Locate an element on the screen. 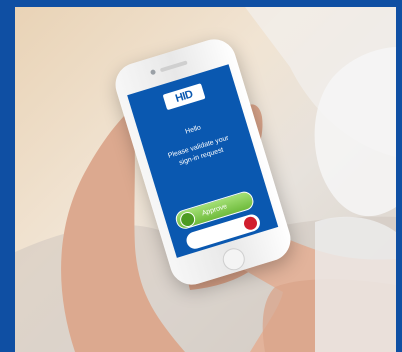 The image size is (402, 352). close-icon is located at coordinates (250, 223).